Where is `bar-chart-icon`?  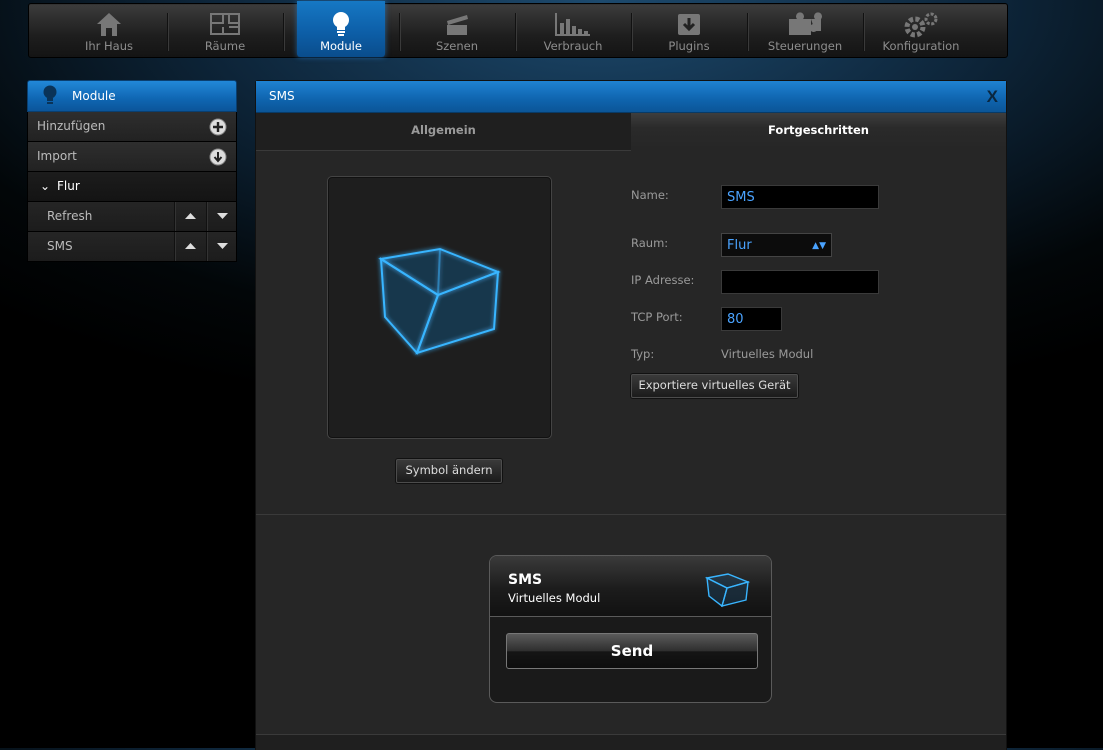 bar-chart-icon is located at coordinates (573, 25).